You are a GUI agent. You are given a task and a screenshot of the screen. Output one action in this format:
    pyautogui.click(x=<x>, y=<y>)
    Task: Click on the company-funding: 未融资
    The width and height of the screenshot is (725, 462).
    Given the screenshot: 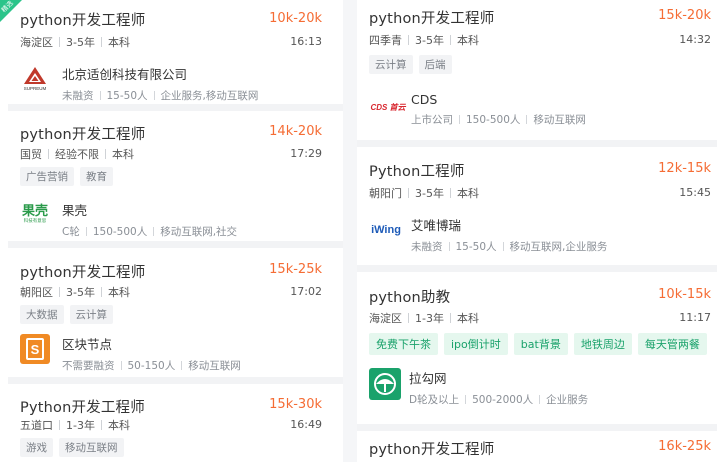 What is the action you would take?
    pyautogui.click(x=427, y=247)
    